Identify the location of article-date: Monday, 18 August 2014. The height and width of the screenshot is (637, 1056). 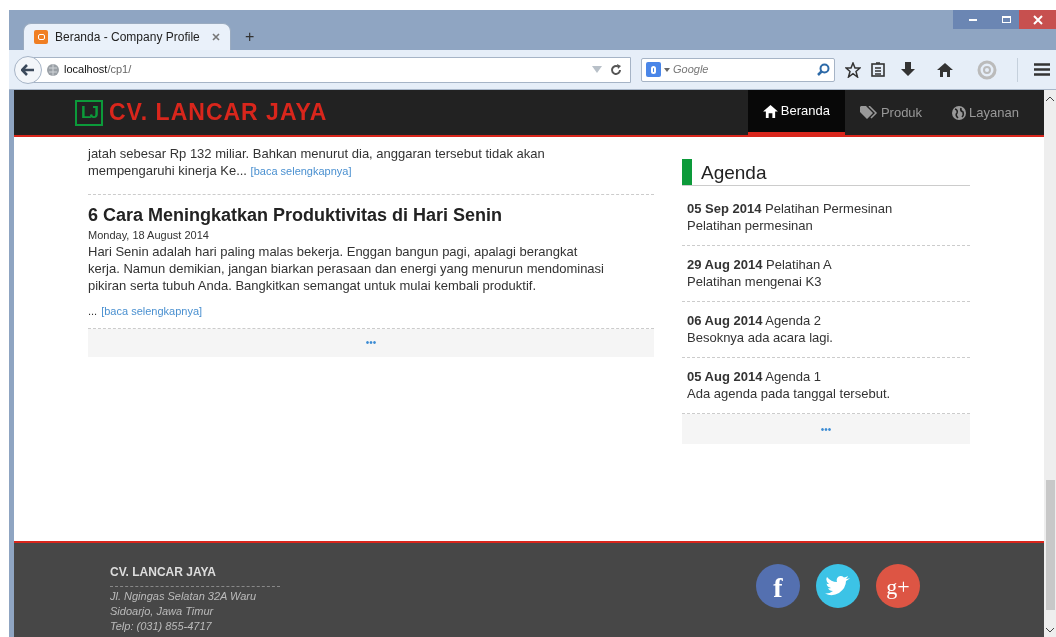
(149, 235).